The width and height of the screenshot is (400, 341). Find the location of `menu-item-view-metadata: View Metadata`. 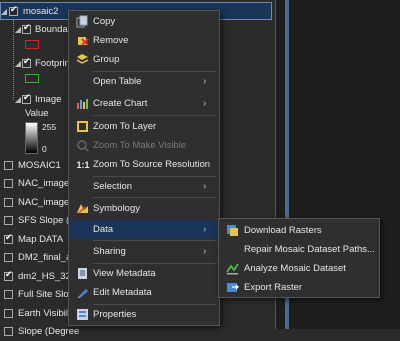

menu-item-view-metadata: View Metadata is located at coordinates (144, 273).